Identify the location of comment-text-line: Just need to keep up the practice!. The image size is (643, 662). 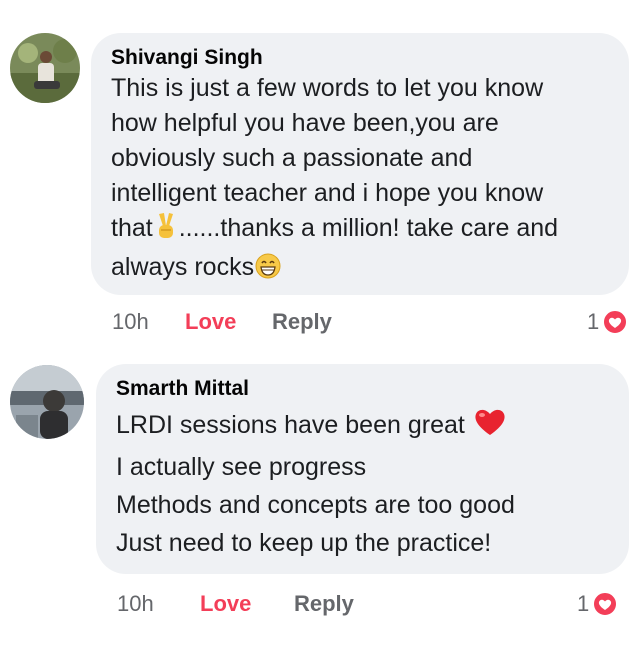
(304, 543).